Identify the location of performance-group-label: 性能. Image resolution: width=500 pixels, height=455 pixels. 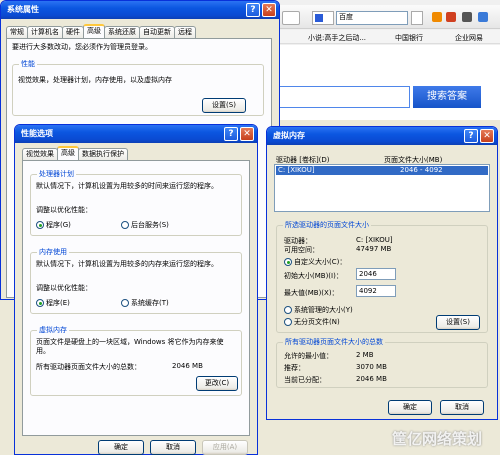
(28, 64).